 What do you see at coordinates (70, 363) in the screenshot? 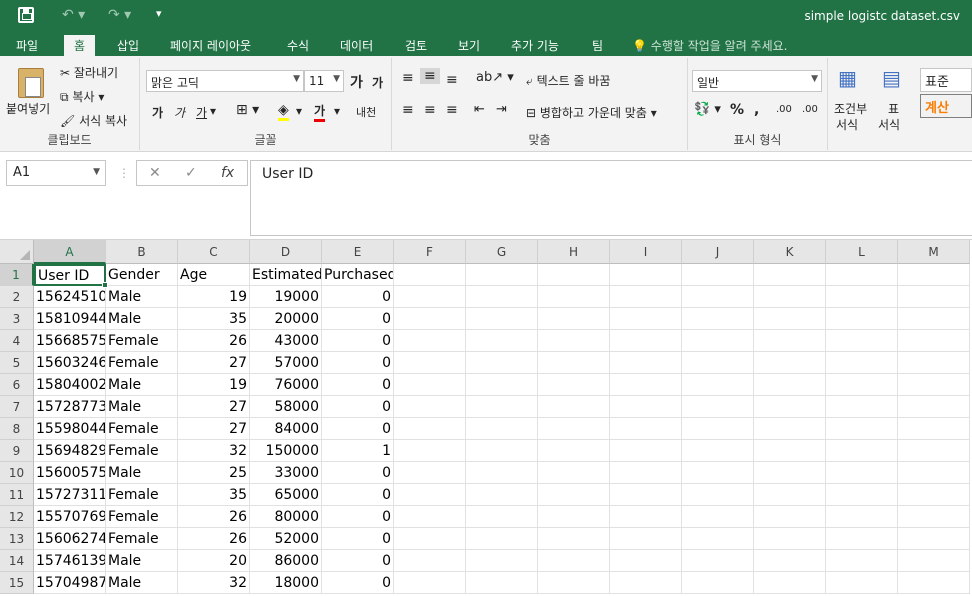
I see `cell-a5: 15603246` at bounding box center [70, 363].